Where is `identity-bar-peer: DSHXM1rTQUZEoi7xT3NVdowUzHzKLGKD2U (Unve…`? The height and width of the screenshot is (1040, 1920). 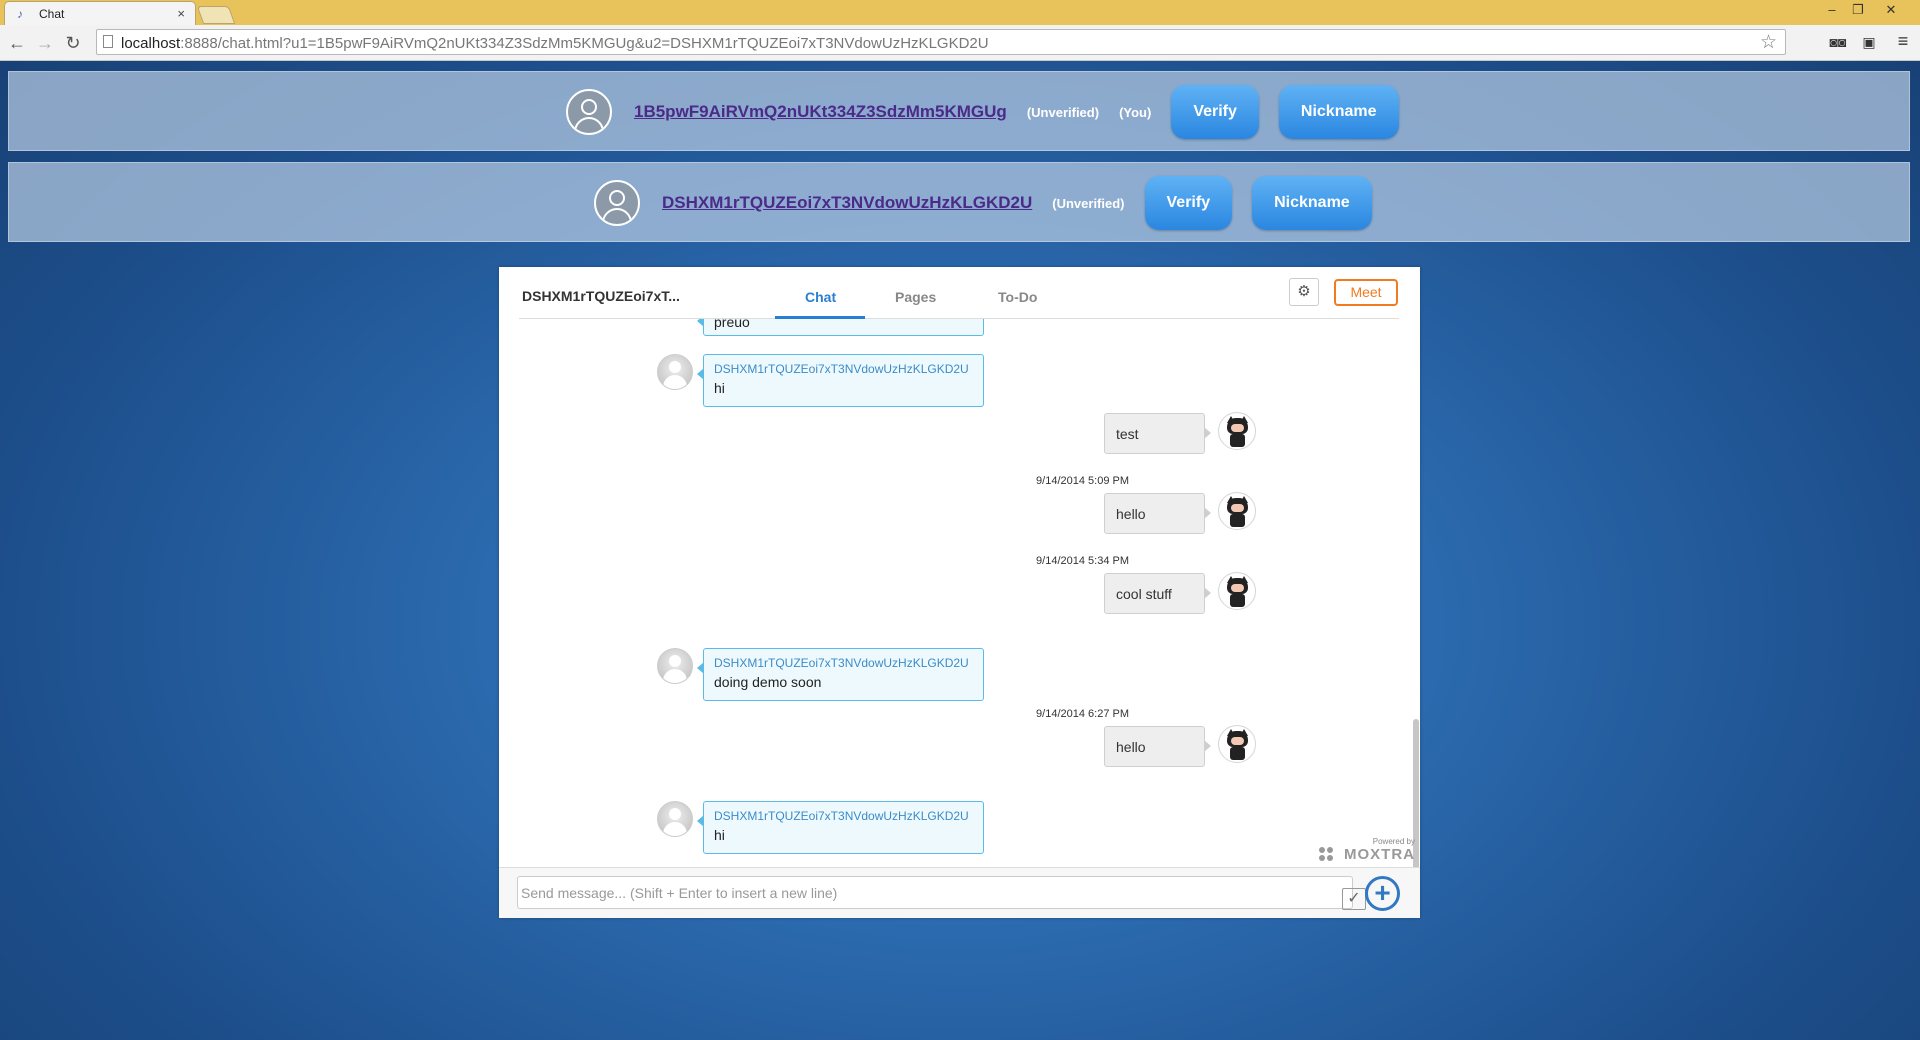
identity-bar-peer: DSHXM1rTQUZEoi7xT3NVdowUzHzKLGKD2U (Unve… is located at coordinates (959, 202).